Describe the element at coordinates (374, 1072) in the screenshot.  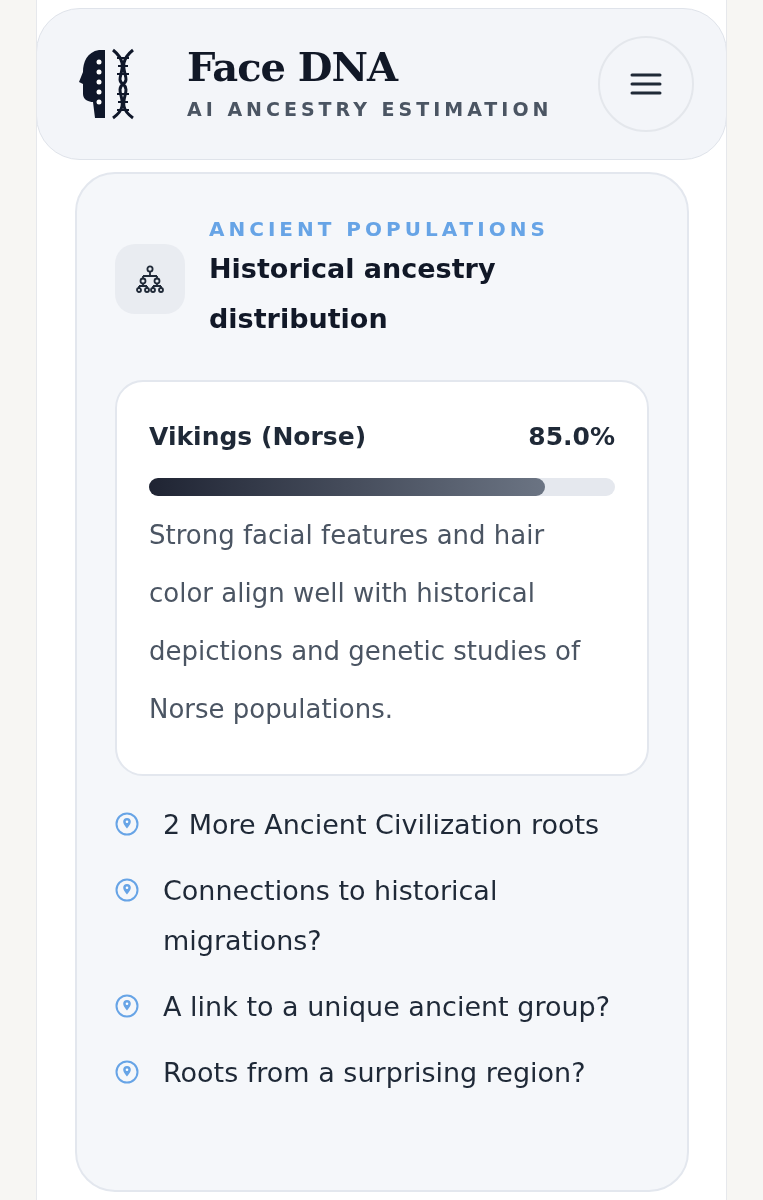
I see `teaser-text: Roots from a surprising region?` at that location.